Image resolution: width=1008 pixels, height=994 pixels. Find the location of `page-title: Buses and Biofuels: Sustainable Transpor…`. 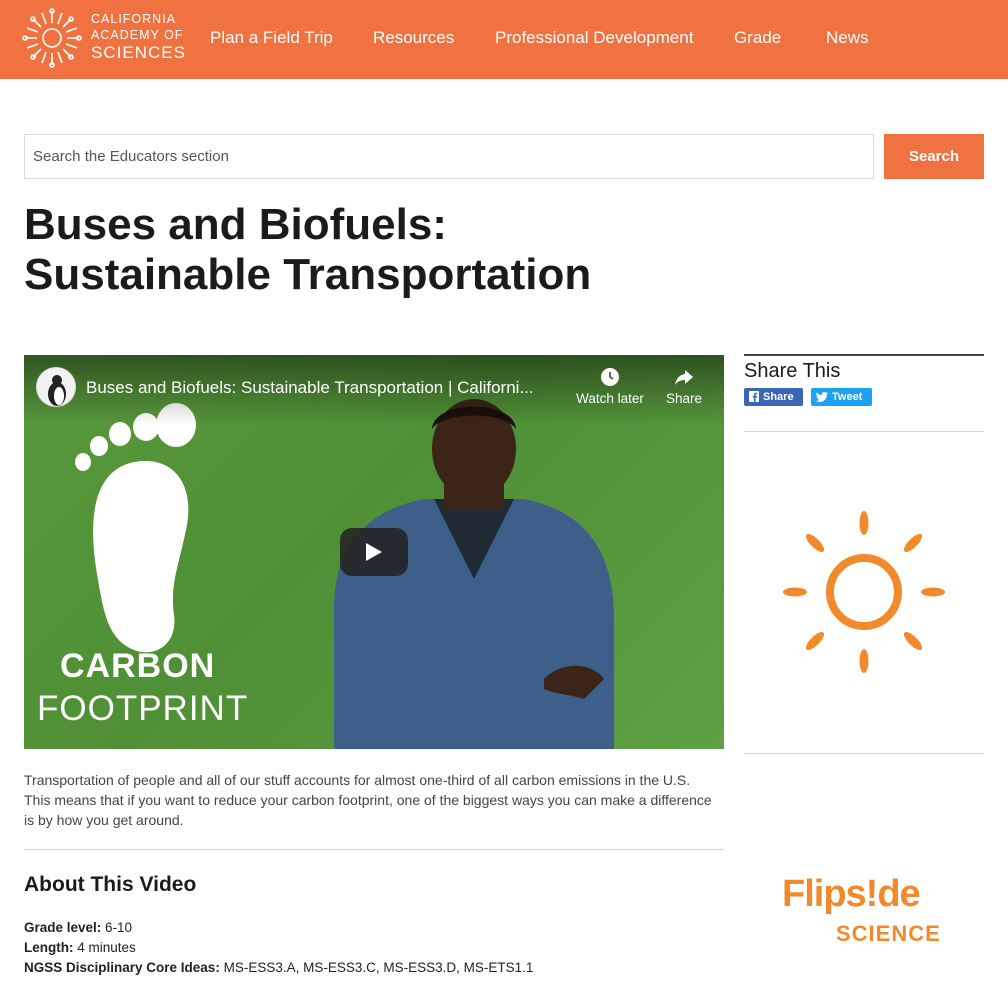

page-title: Buses and Biofuels: Sustainable Transpor… is located at coordinates (374, 250).